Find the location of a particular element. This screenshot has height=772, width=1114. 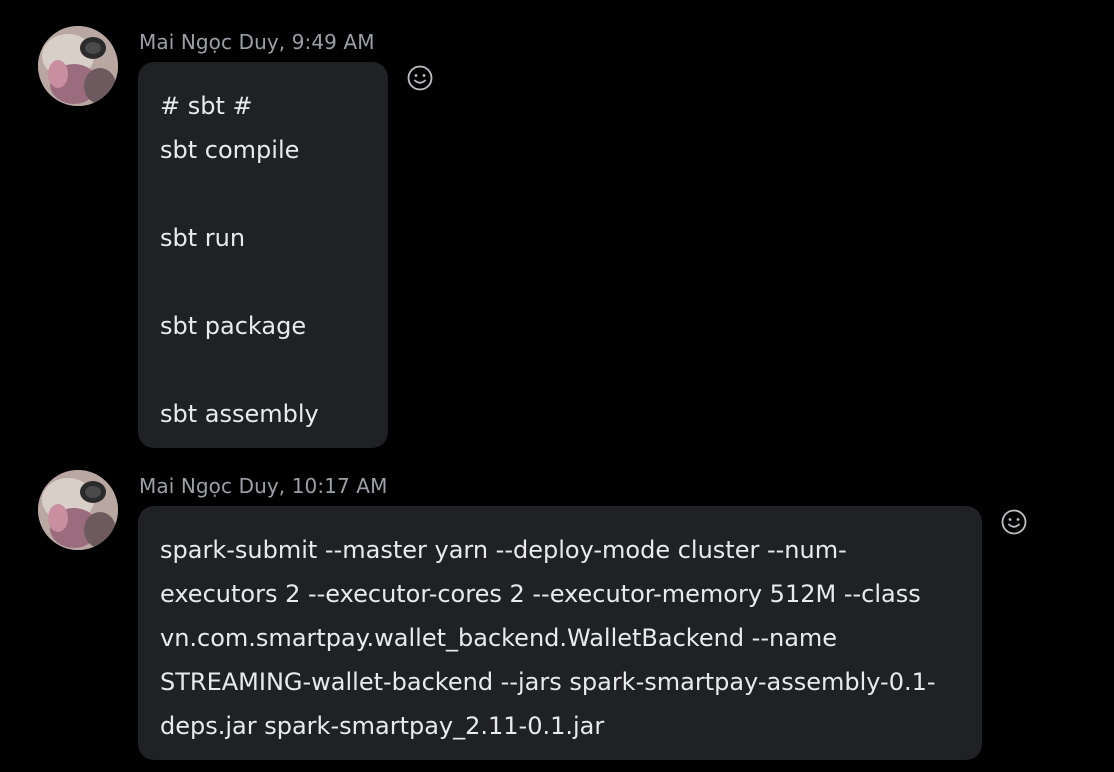

message-meta: Mai Ngọc Duy, 10:17 AM is located at coordinates (263, 486).